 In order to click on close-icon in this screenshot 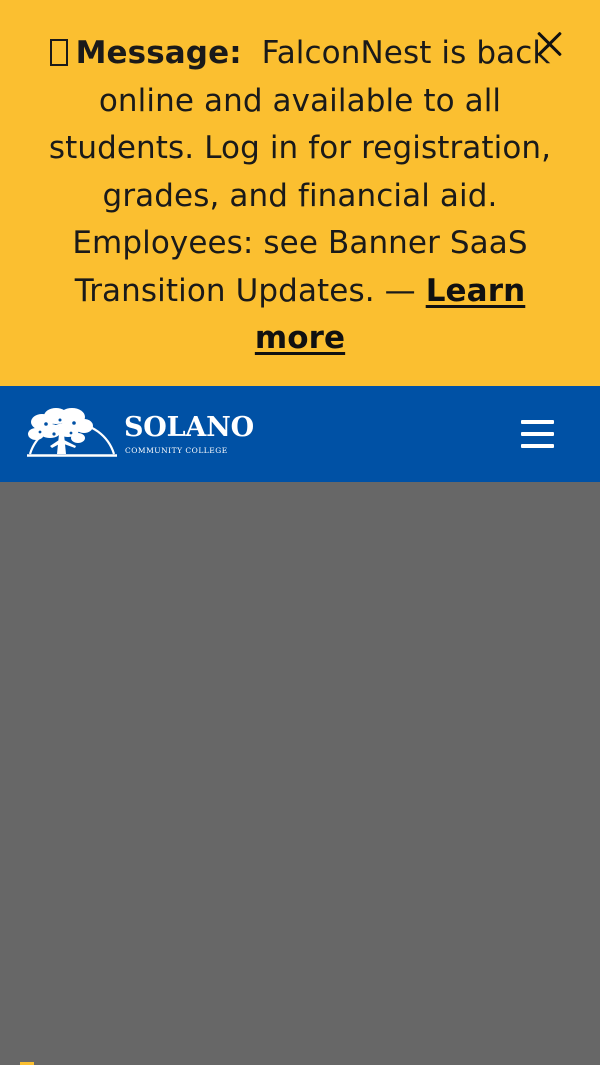, I will do `click(550, 44)`.